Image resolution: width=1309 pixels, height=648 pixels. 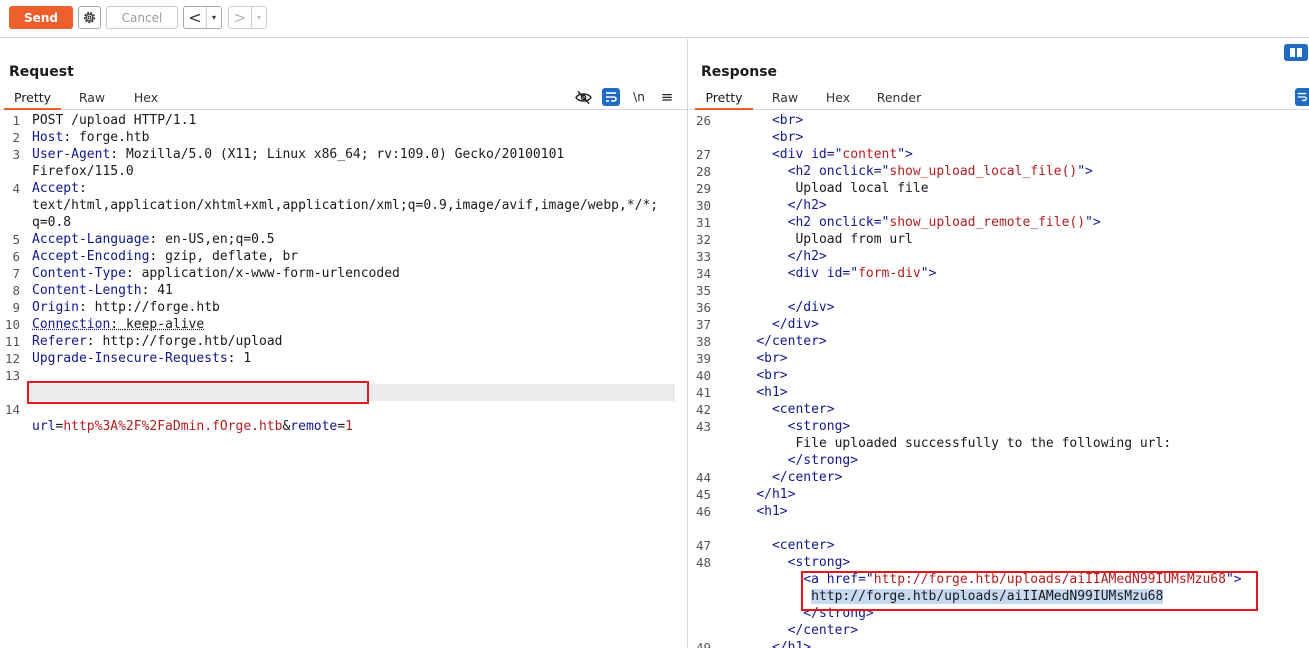 What do you see at coordinates (343, 222) in the screenshot?
I see `request-line: q=0.8` at bounding box center [343, 222].